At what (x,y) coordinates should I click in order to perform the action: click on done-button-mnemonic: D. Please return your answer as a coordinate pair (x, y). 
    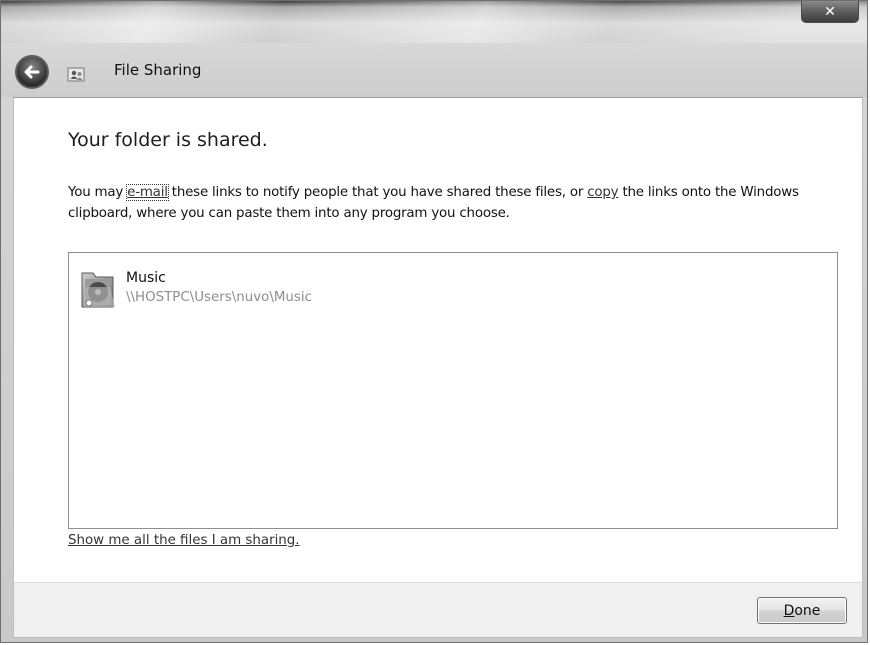
    Looking at the image, I should click on (789, 610).